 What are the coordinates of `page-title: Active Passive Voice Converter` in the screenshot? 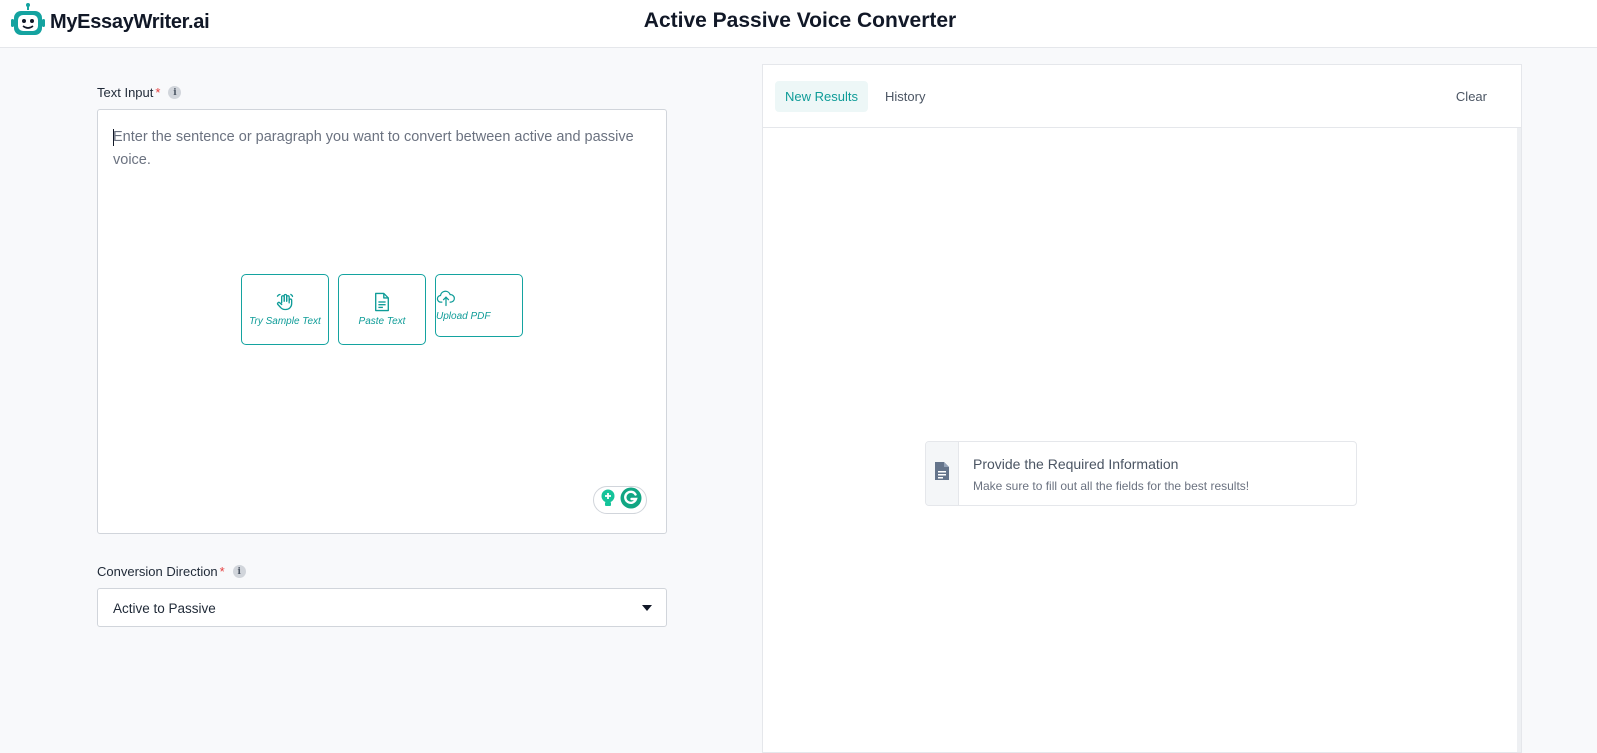 It's located at (800, 20).